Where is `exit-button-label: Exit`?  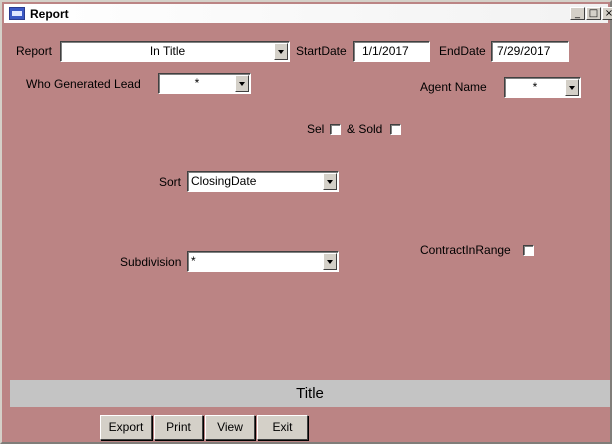
exit-button-label: Exit is located at coordinates (282, 427).